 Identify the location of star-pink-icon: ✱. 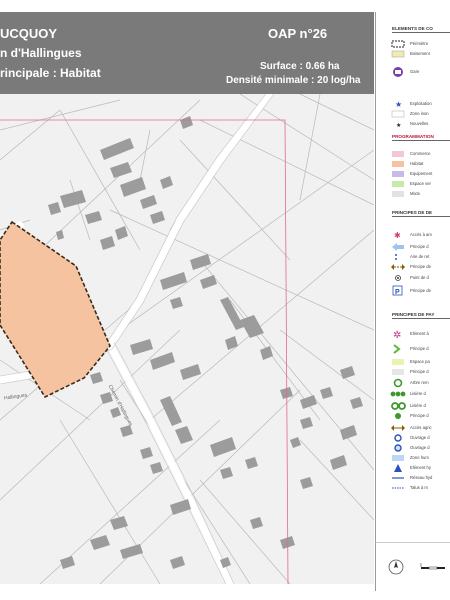
(397, 235).